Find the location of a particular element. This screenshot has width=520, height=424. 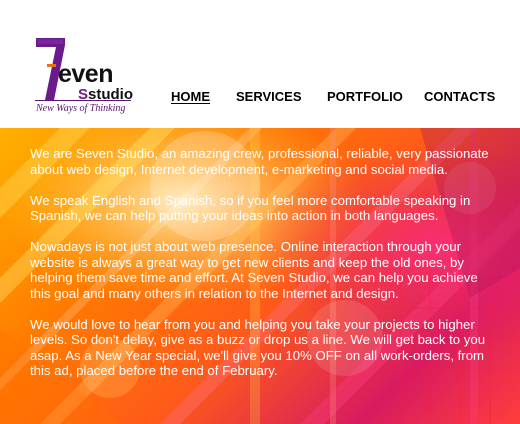

nav-services-link: SERVICES is located at coordinates (269, 96).